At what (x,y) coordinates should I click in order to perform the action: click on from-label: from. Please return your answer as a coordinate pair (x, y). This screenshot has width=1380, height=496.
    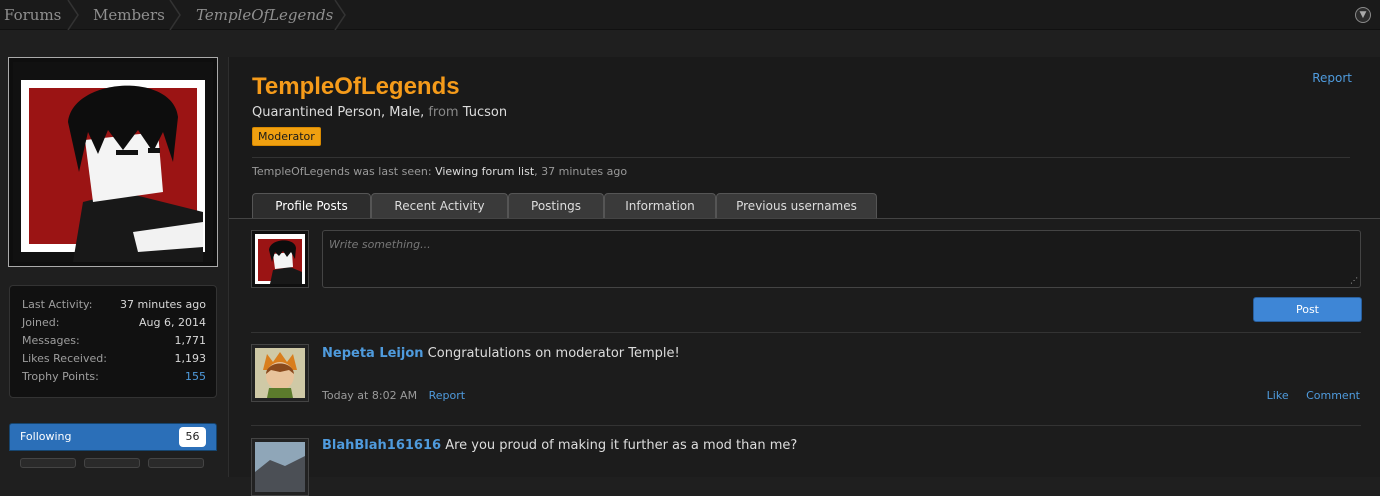
    Looking at the image, I should click on (443, 112).